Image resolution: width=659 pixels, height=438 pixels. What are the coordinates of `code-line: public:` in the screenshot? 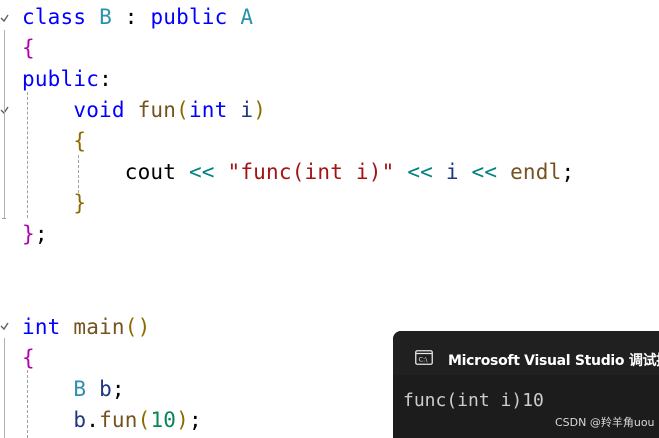 It's located at (67, 79).